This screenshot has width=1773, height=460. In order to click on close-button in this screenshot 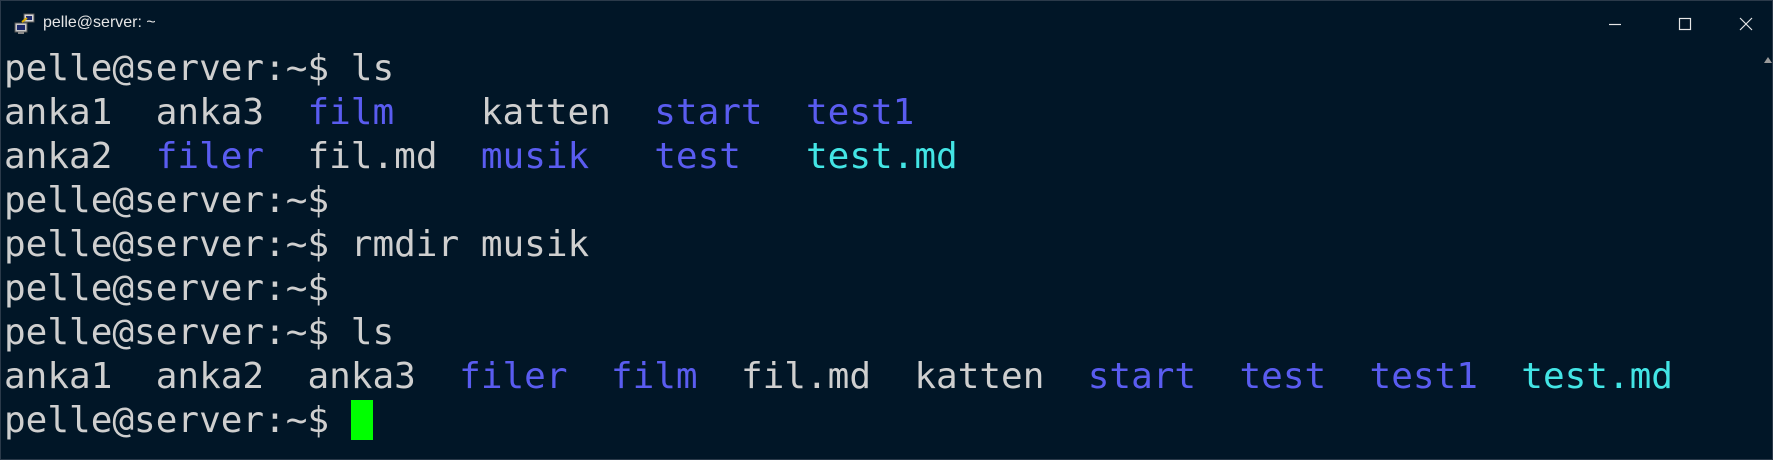, I will do `click(1746, 24)`.